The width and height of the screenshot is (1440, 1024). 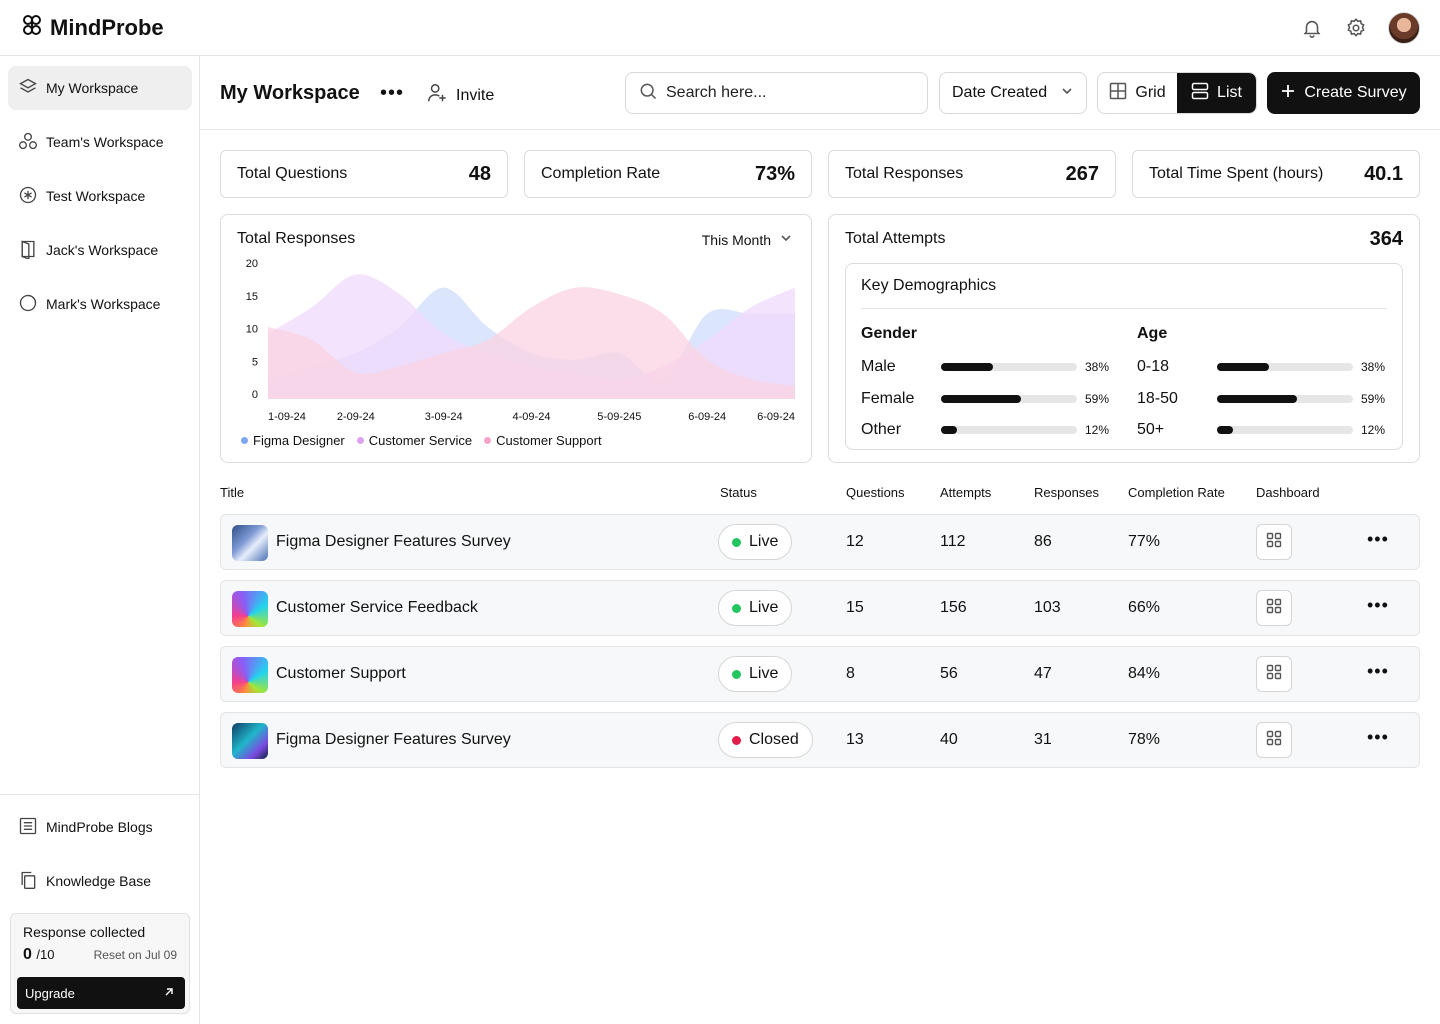 I want to click on sort-label: Date Created, so click(x=1000, y=92).